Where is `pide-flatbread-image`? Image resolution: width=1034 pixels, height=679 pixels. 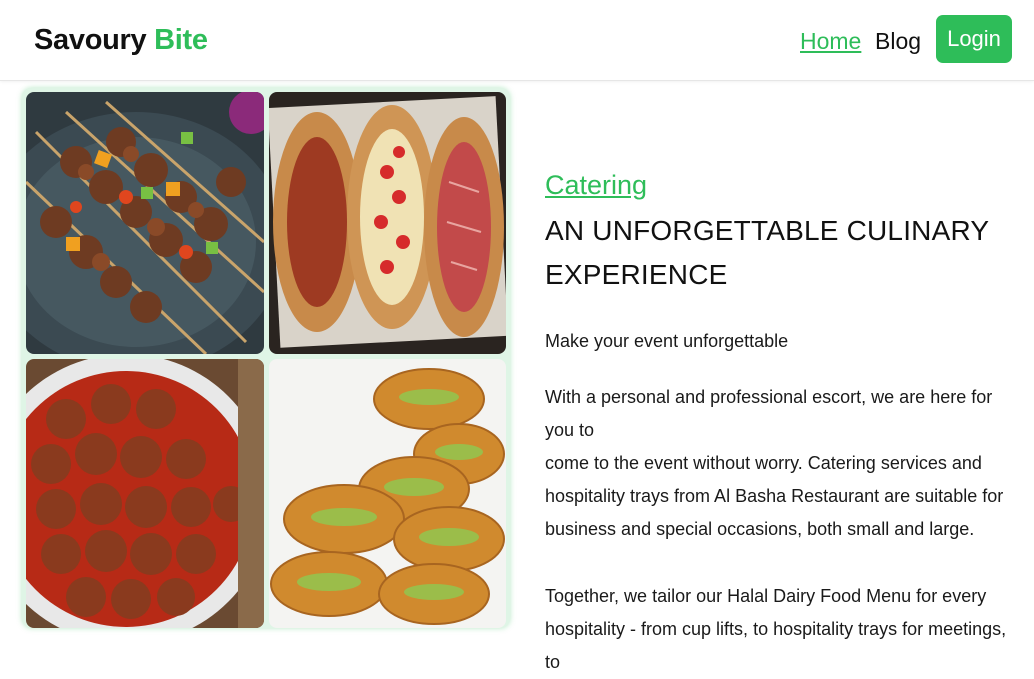 pide-flatbread-image is located at coordinates (387, 223).